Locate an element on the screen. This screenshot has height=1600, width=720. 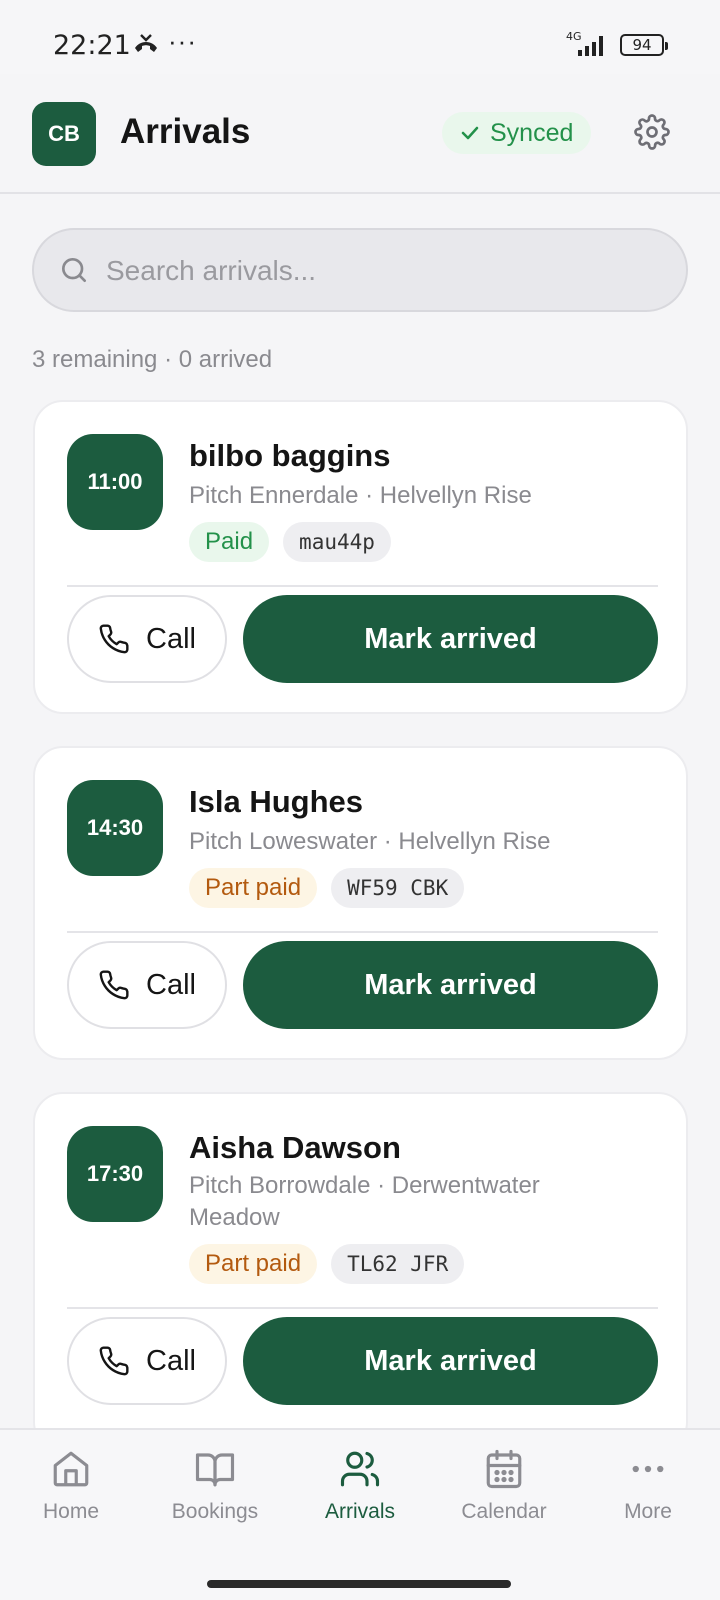
arrival-time: 11:00 is located at coordinates (115, 481).